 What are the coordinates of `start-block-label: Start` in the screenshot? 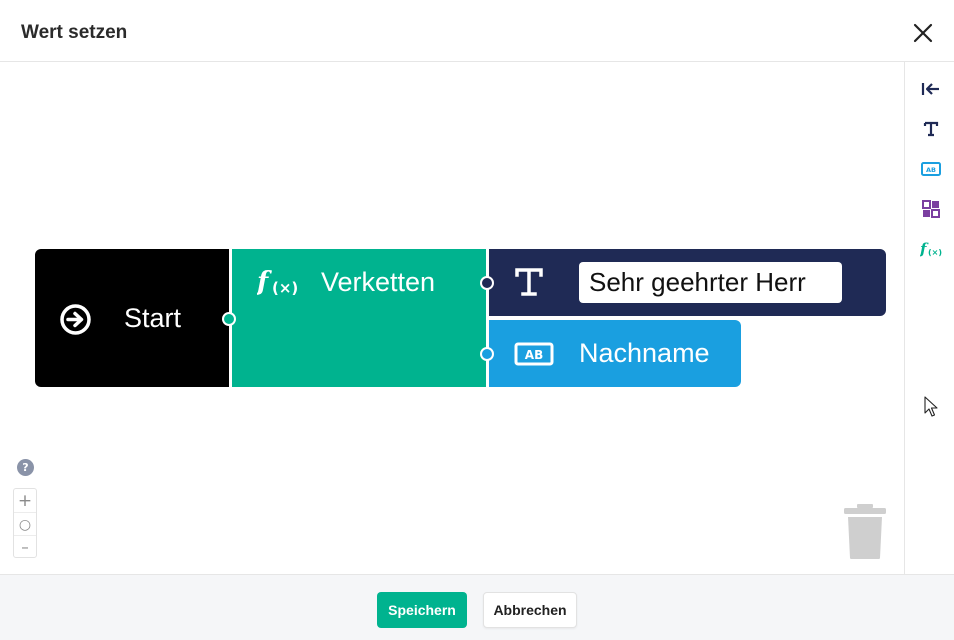 It's located at (153, 318).